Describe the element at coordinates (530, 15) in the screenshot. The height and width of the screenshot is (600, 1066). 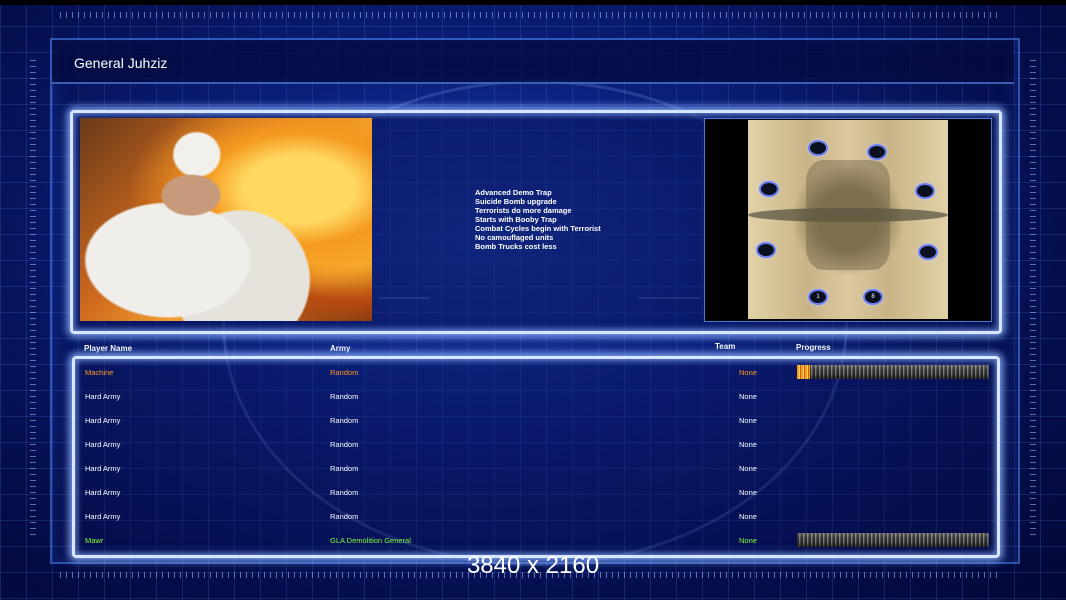
I see `ruler-top` at that location.